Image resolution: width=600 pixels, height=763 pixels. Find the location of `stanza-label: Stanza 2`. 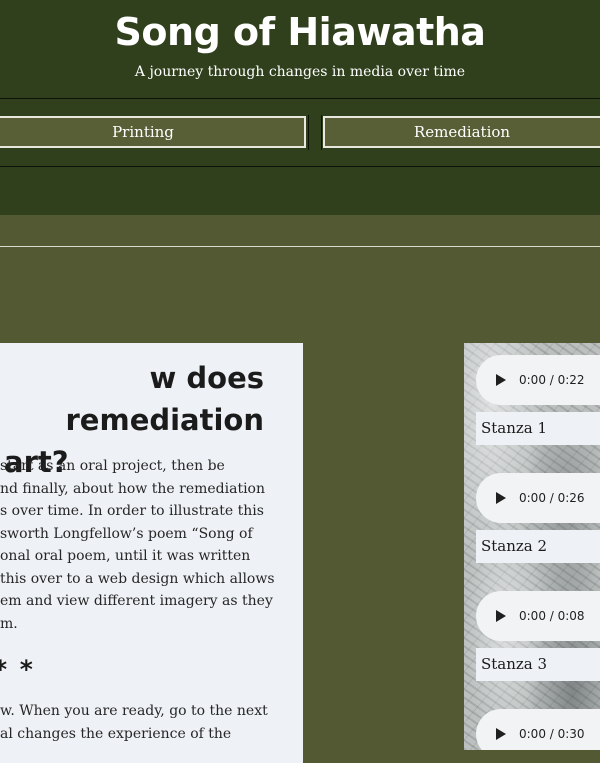

stanza-label: Stanza 2 is located at coordinates (538, 546).